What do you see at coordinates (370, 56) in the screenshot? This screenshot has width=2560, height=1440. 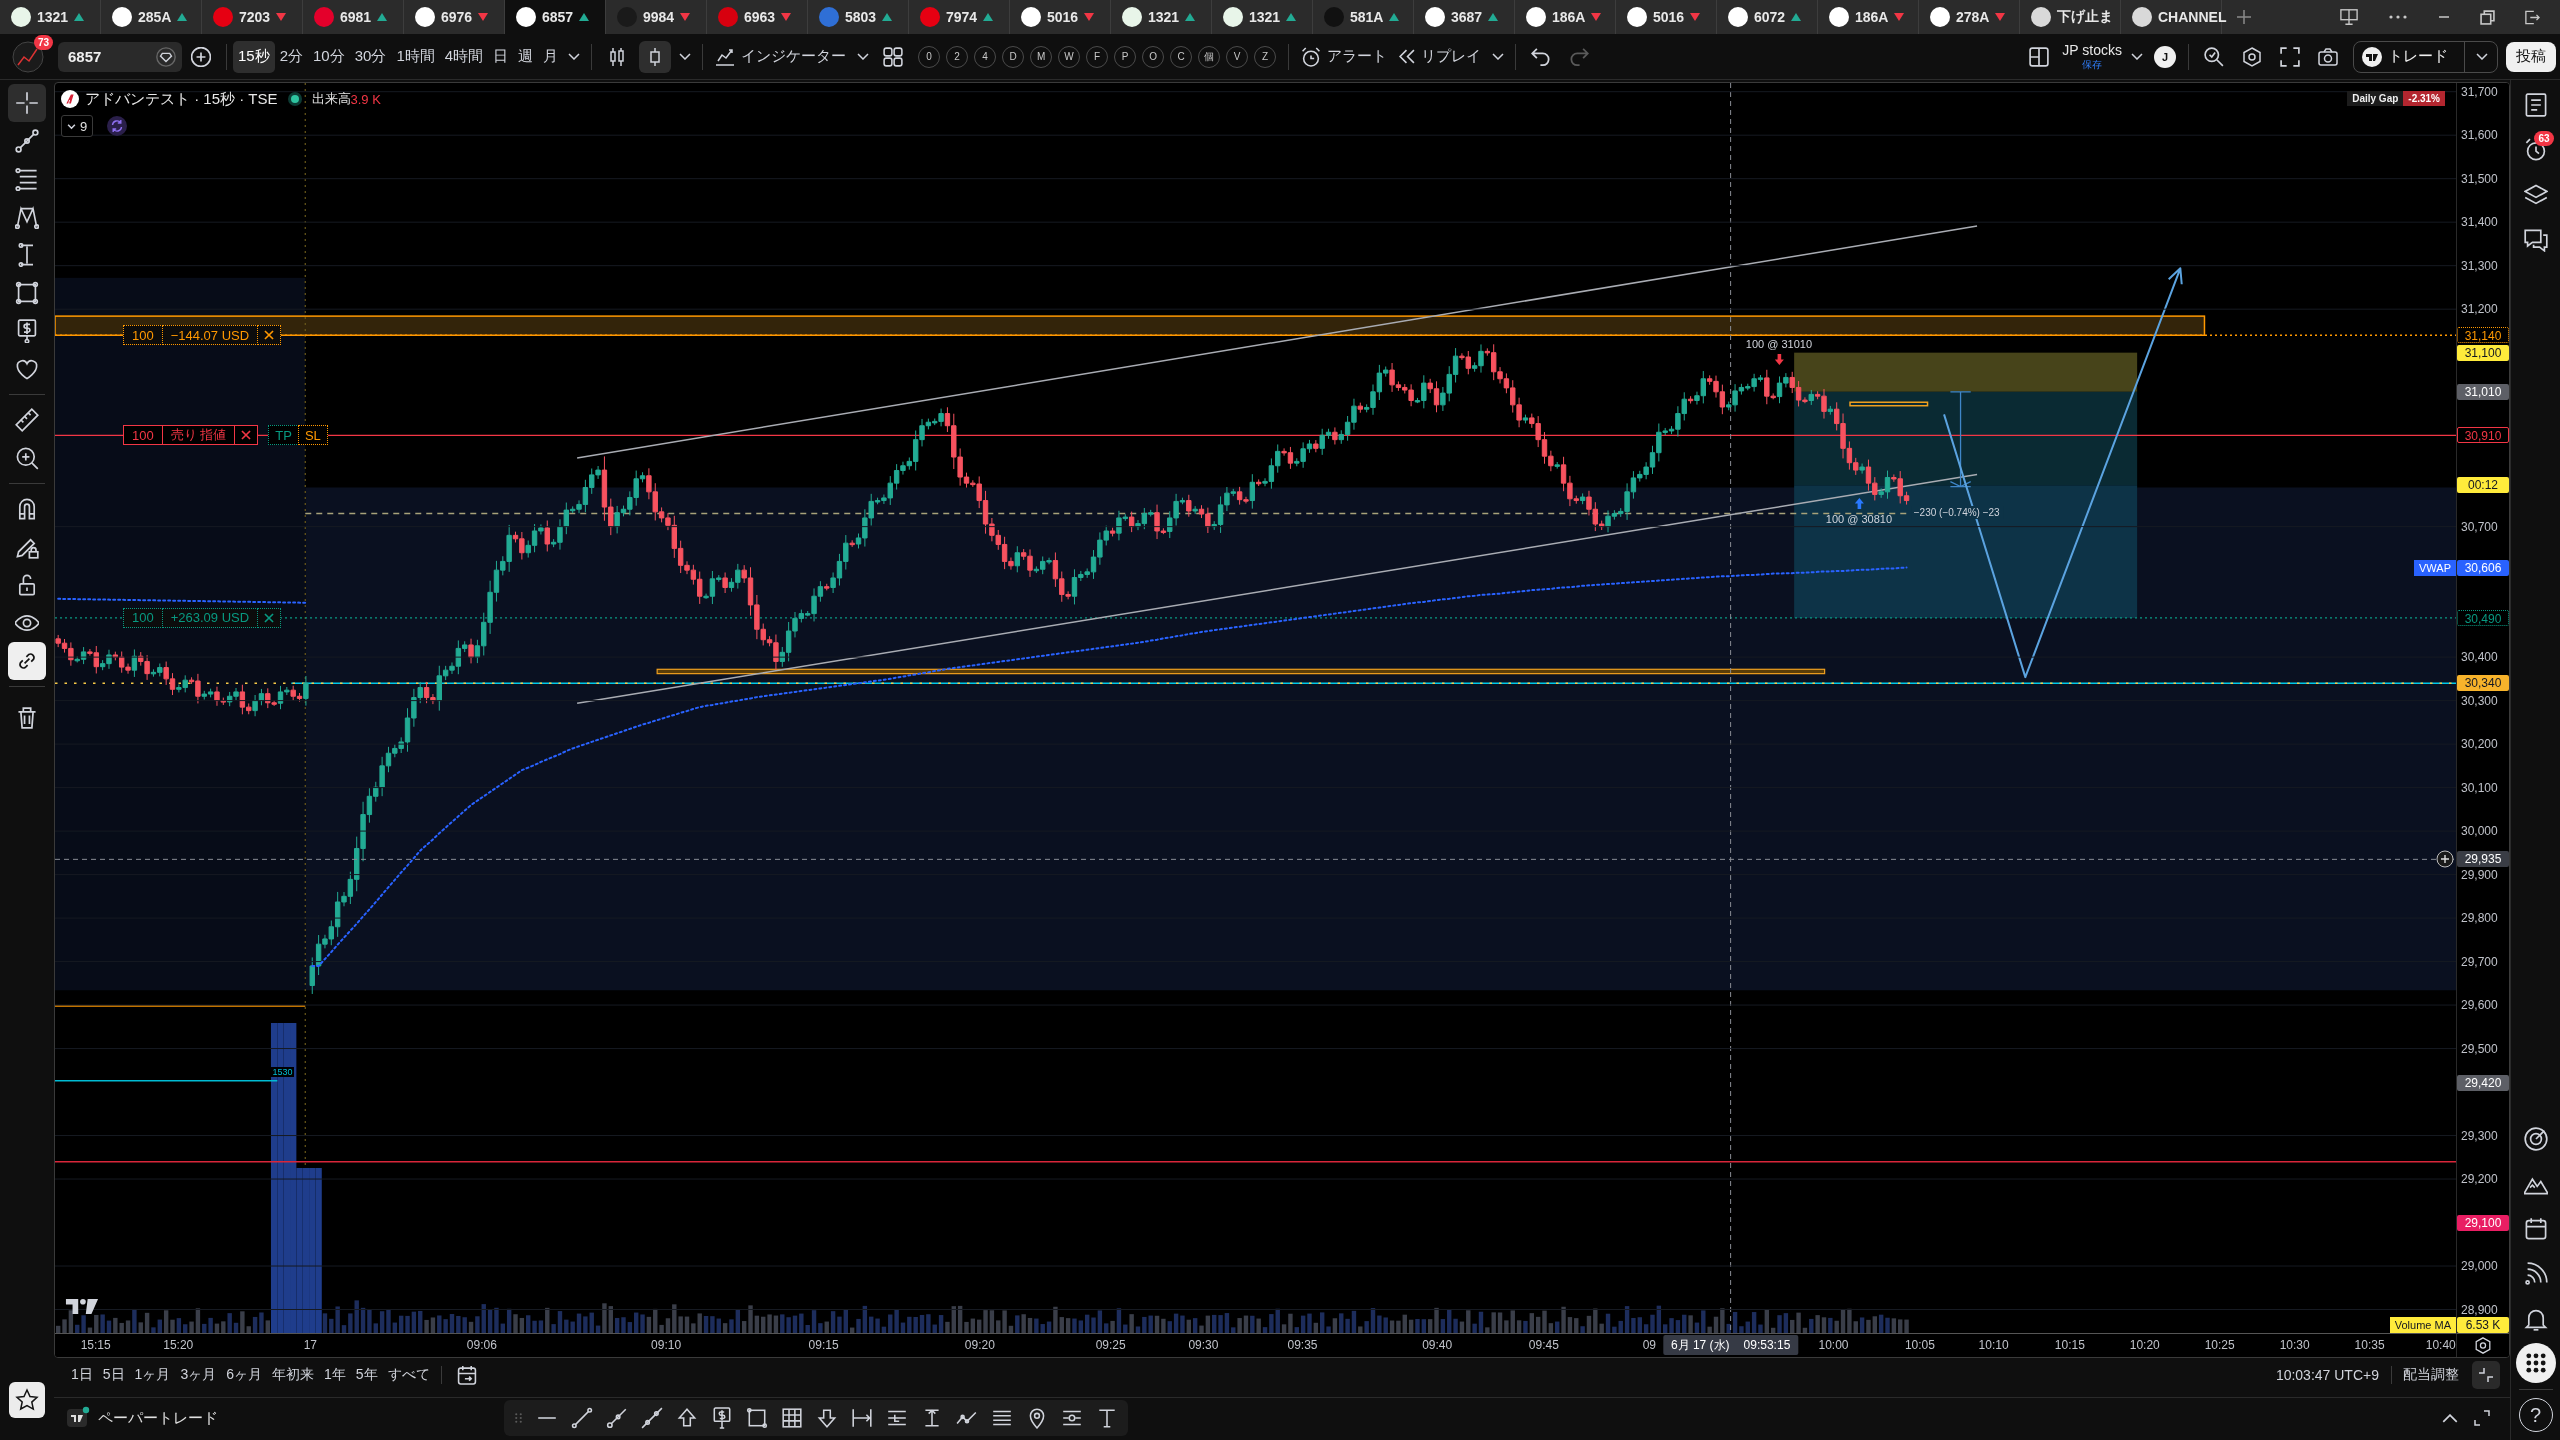 I see `interval-button: 30分` at bounding box center [370, 56].